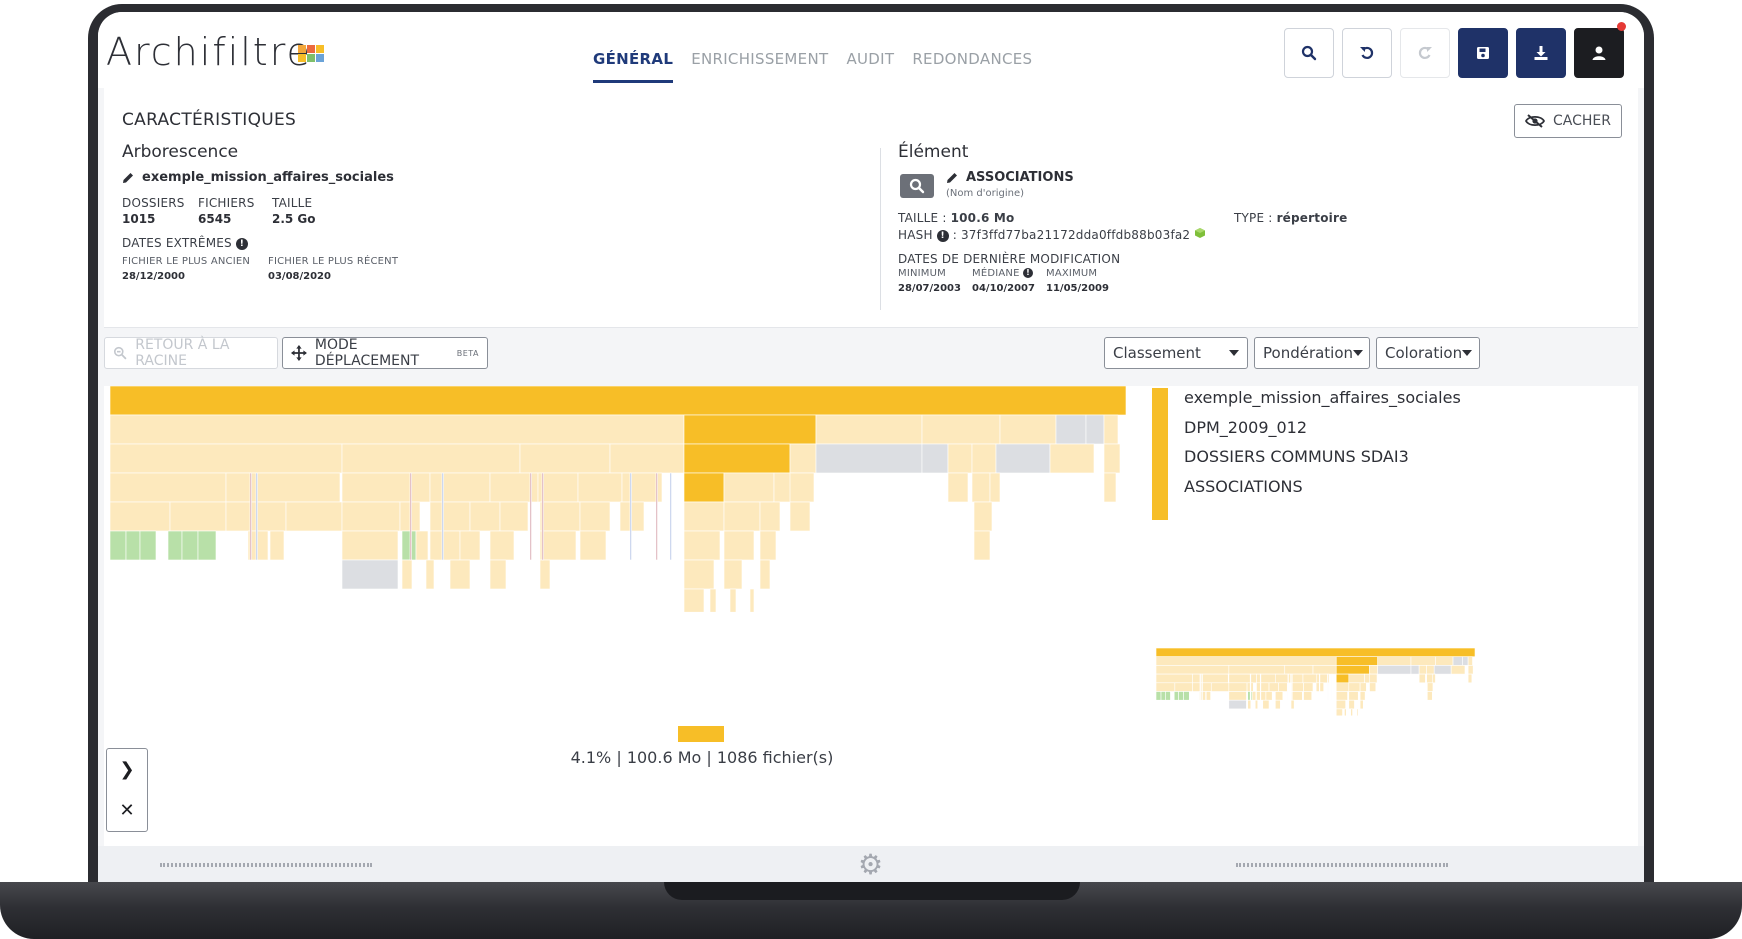 The height and width of the screenshot is (939, 1742). I want to click on breadcrumb-item: ASSOCIATIONS, so click(1243, 486).